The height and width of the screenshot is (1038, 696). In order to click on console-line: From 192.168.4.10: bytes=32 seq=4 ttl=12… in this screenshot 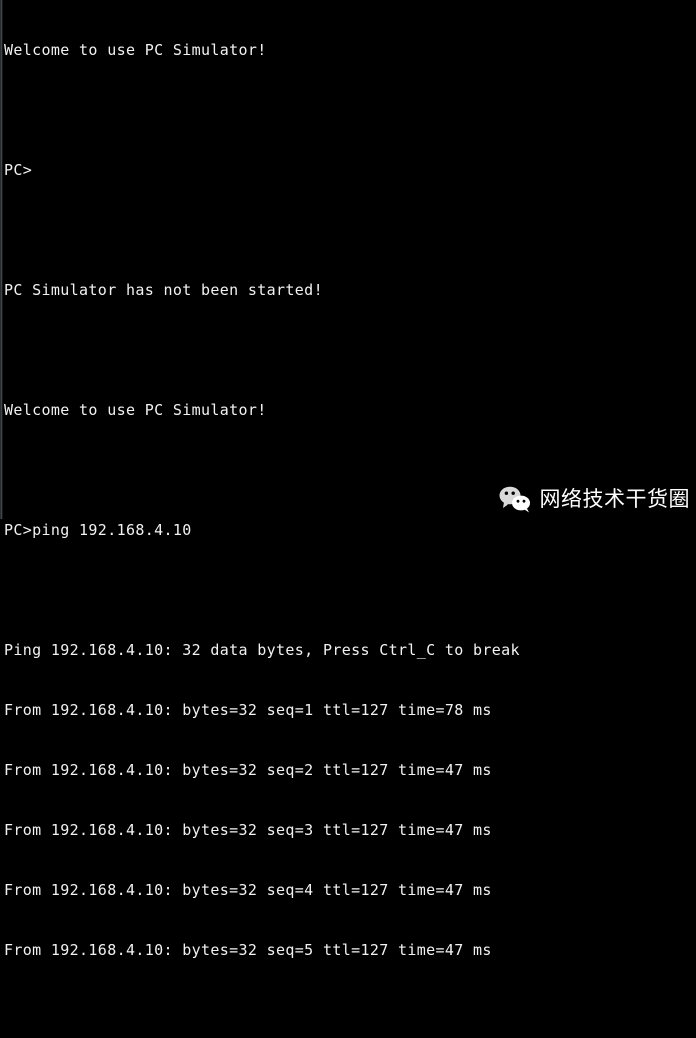, I will do `click(248, 890)`.